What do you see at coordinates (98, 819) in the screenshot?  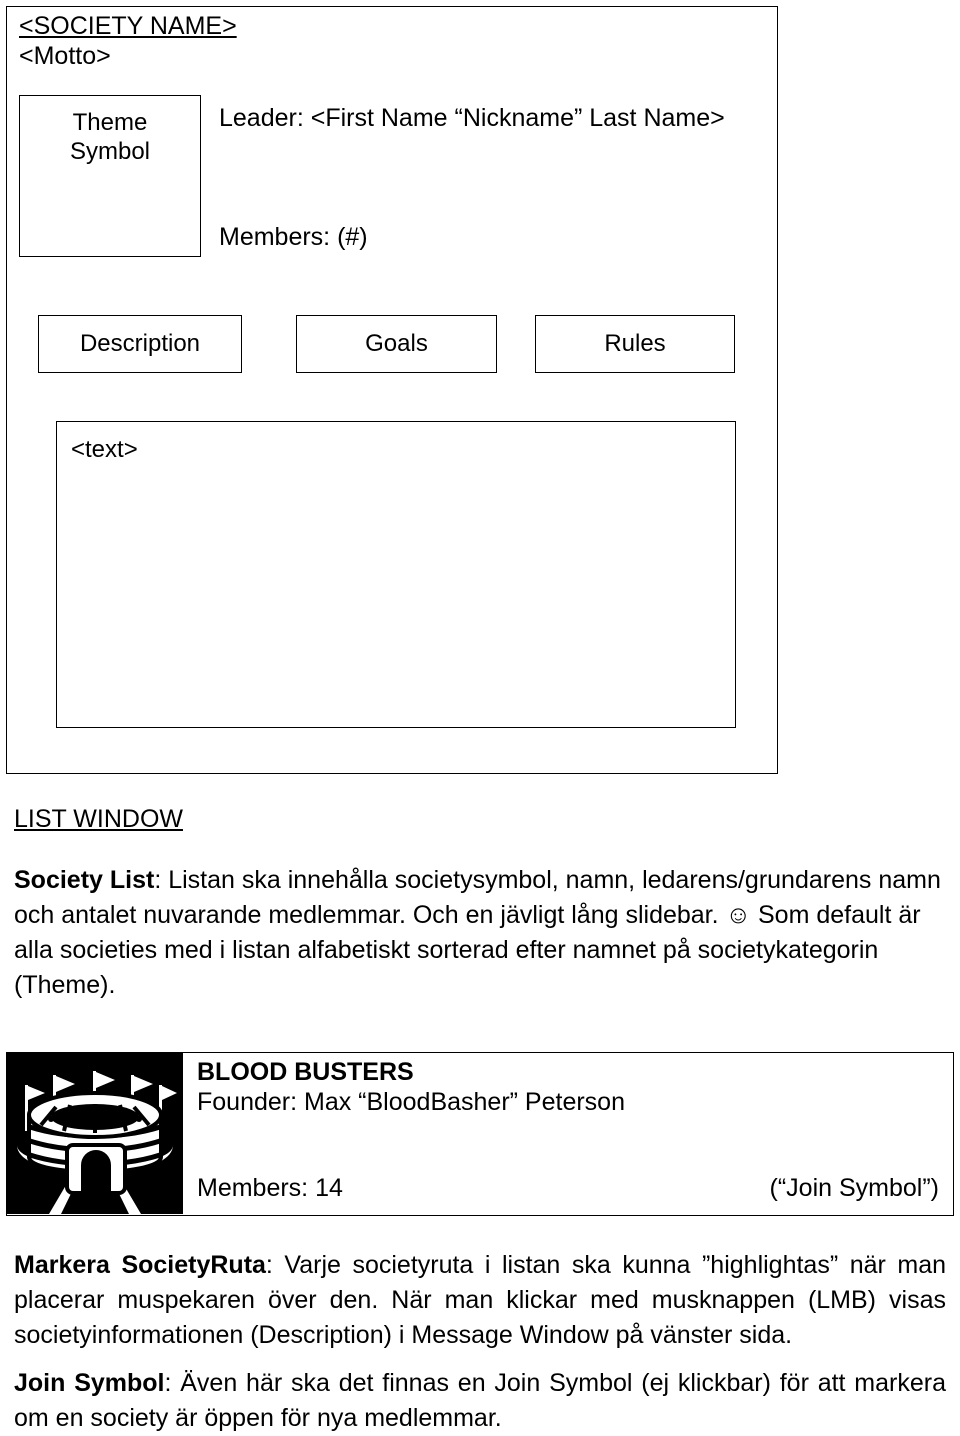 I see `list-window-heading: LIST WINDOW` at bounding box center [98, 819].